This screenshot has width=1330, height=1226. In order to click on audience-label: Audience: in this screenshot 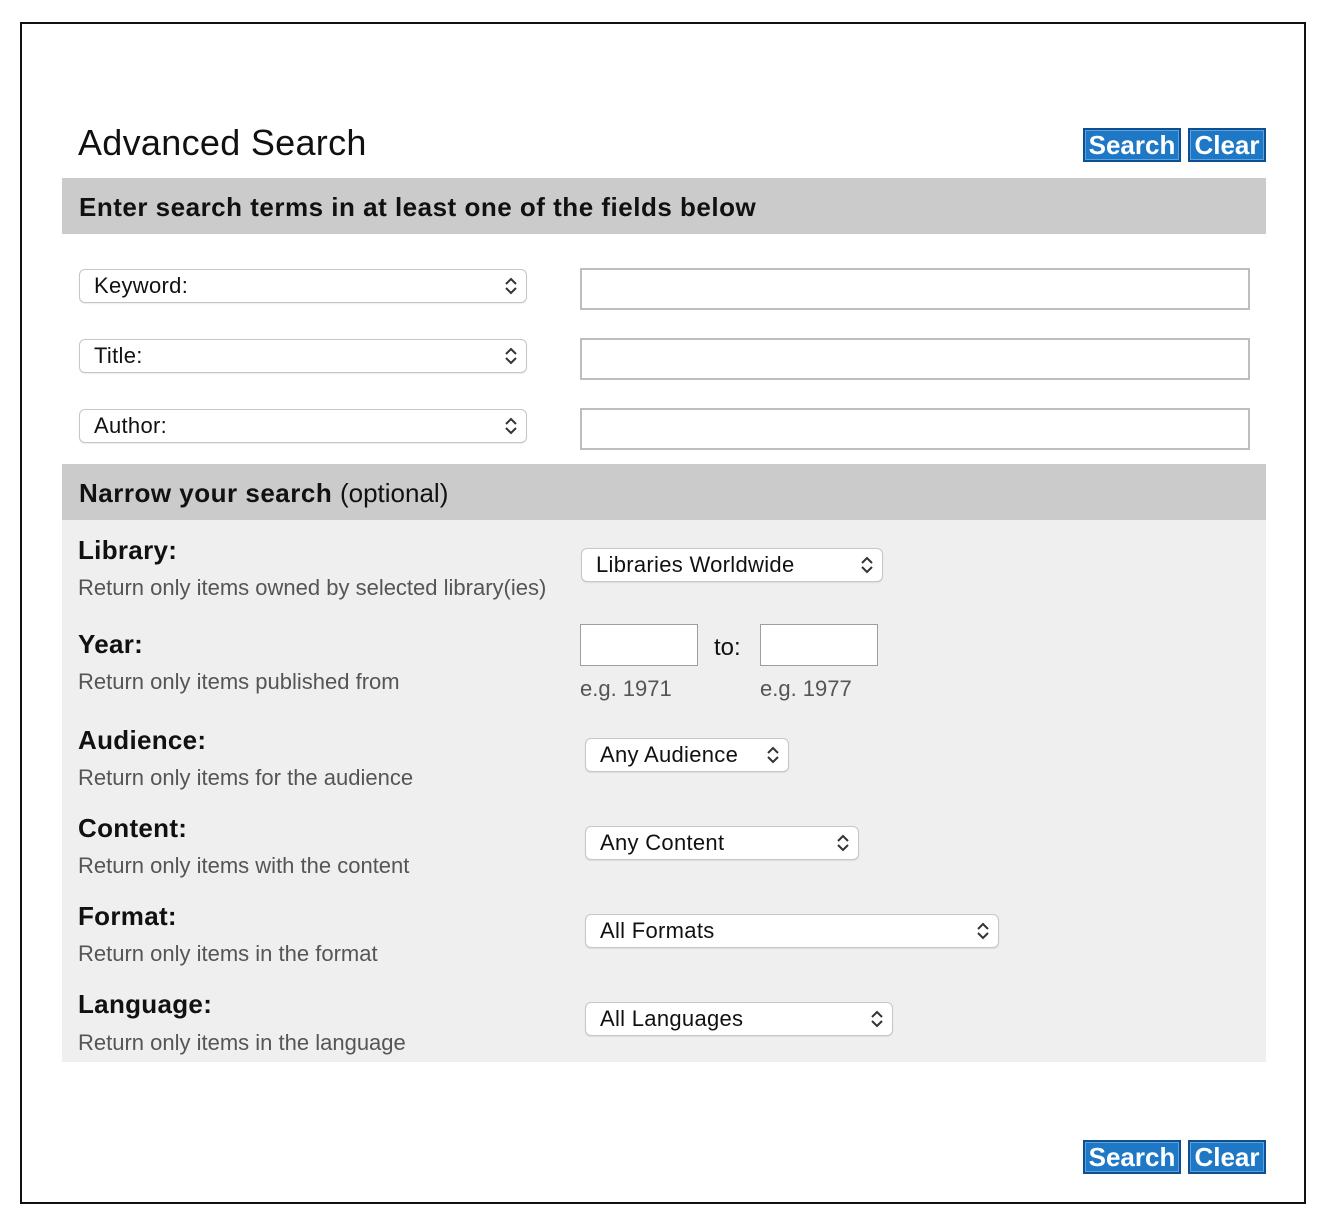, I will do `click(142, 740)`.